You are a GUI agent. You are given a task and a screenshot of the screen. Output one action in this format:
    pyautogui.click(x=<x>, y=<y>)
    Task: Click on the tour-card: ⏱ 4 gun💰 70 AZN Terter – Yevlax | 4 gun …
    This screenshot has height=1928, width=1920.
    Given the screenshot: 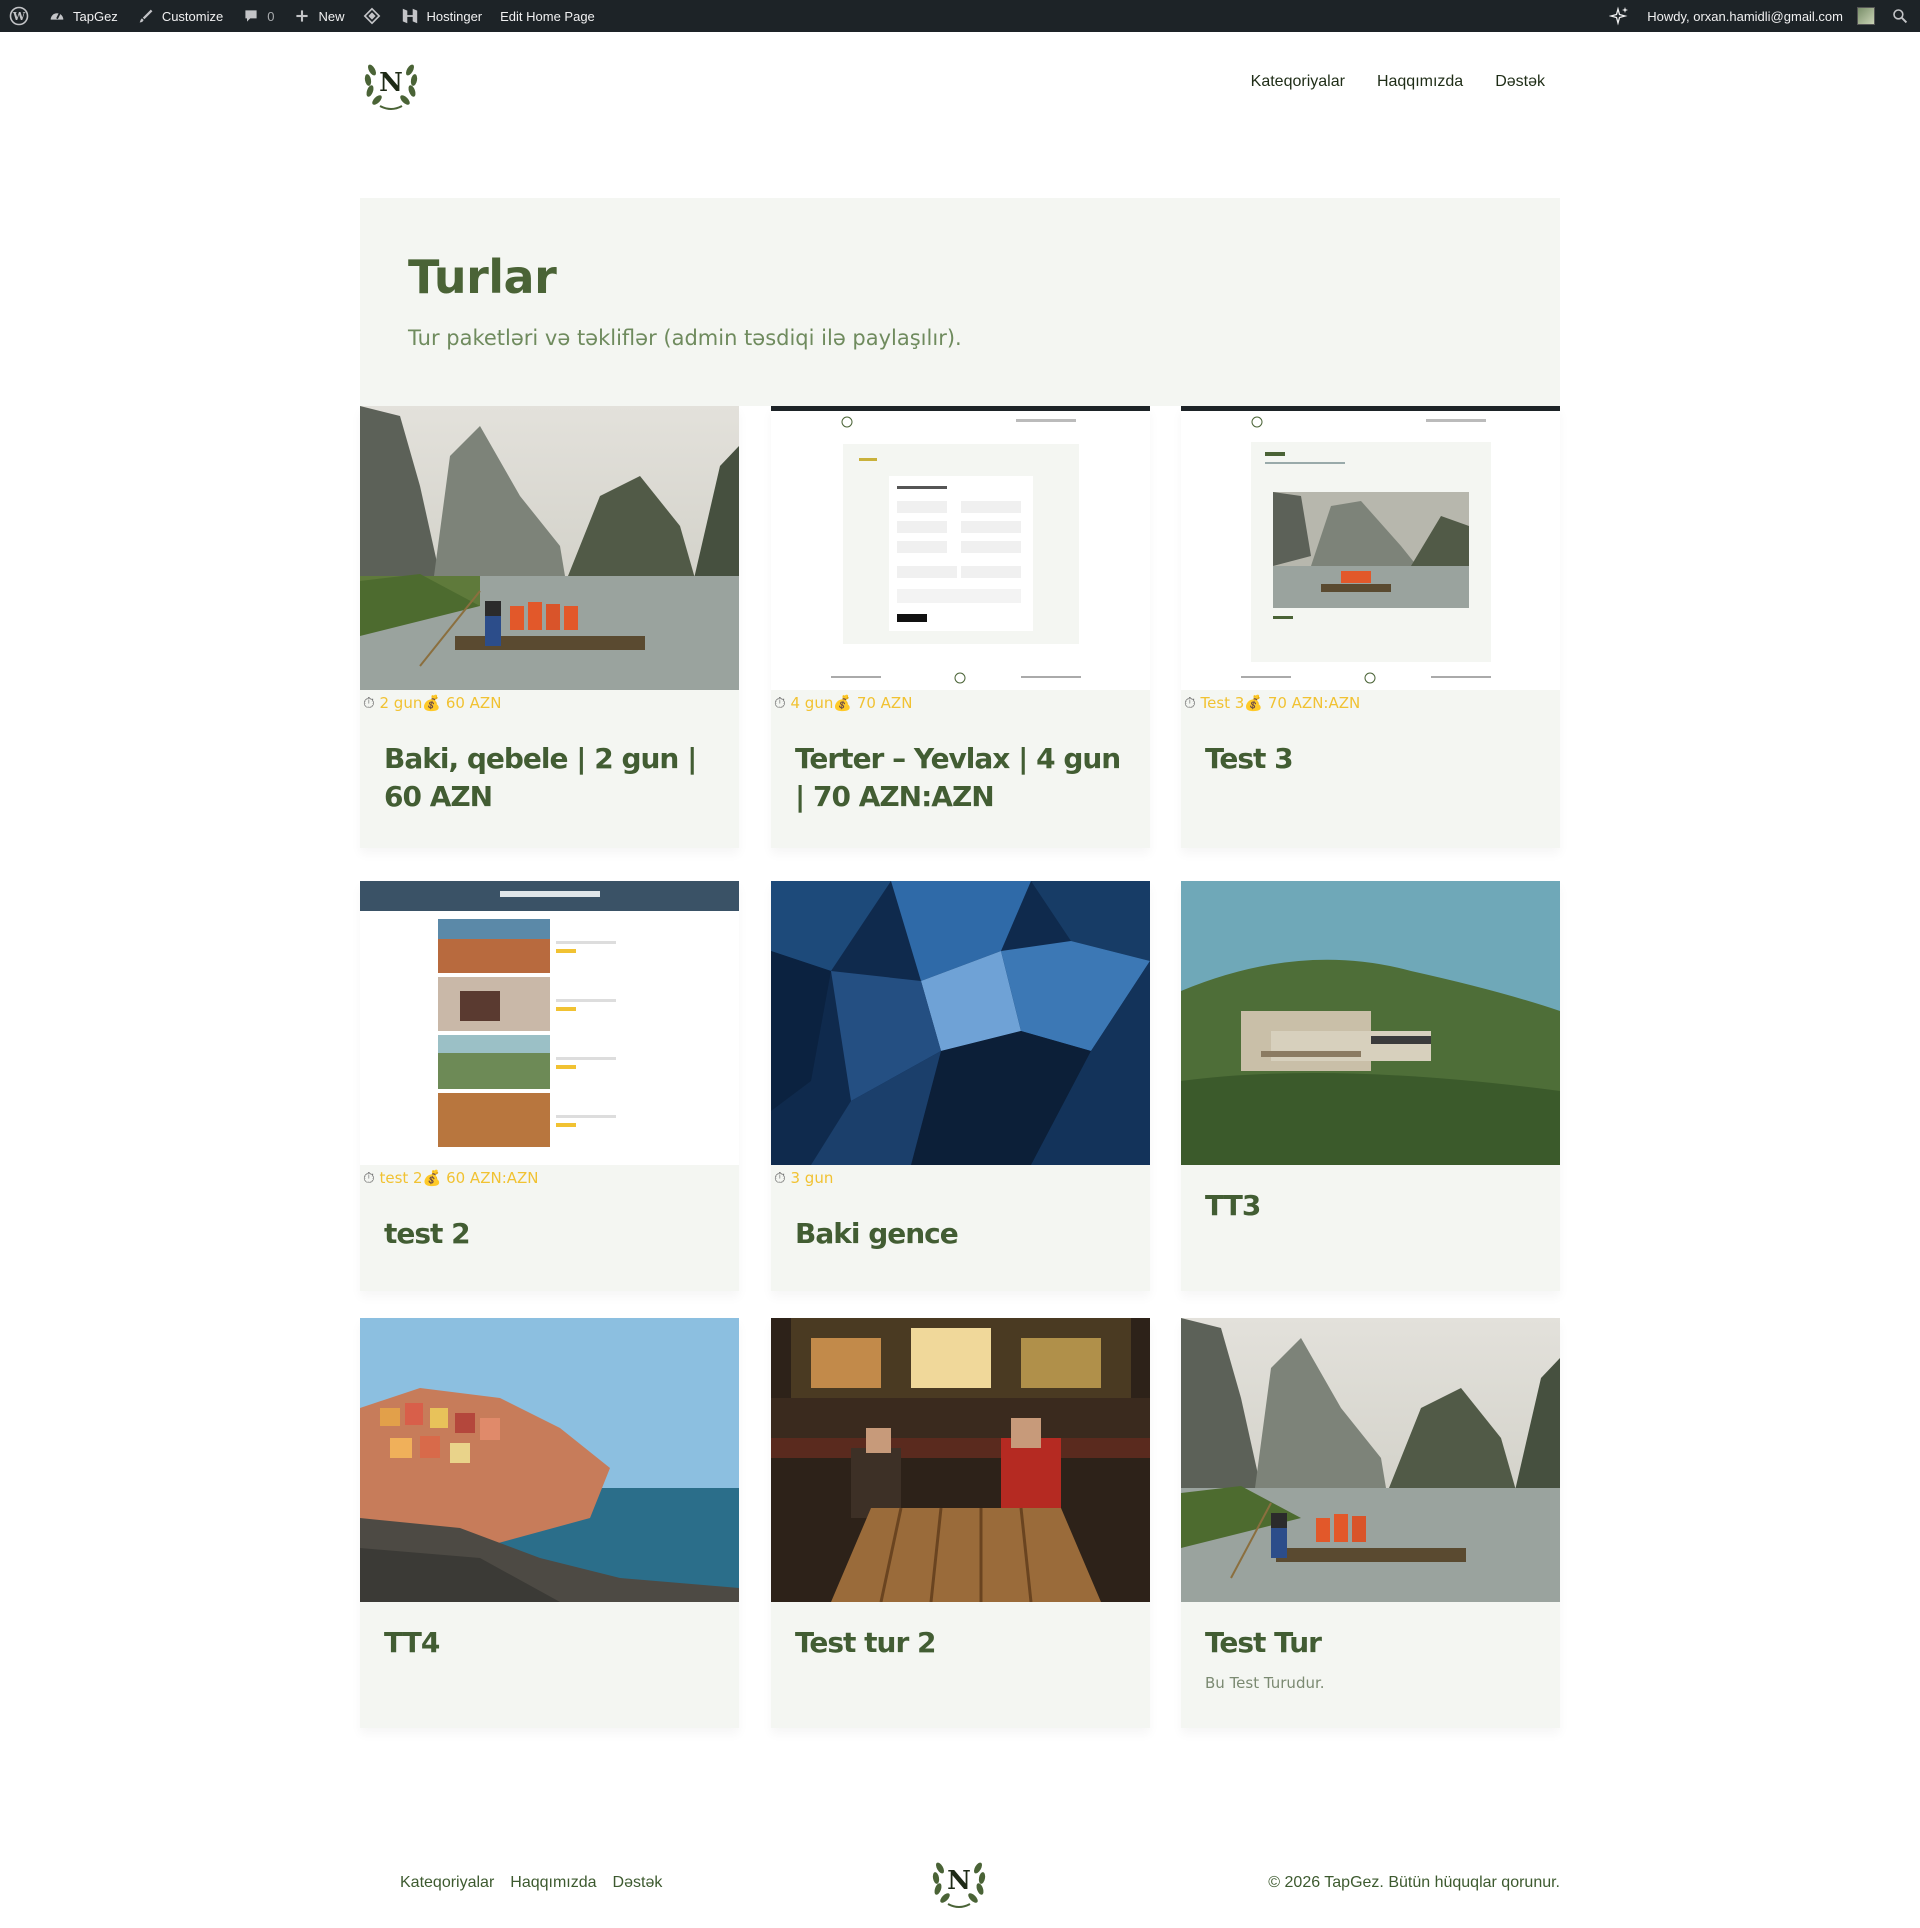 What is the action you would take?
    pyautogui.click(x=960, y=627)
    